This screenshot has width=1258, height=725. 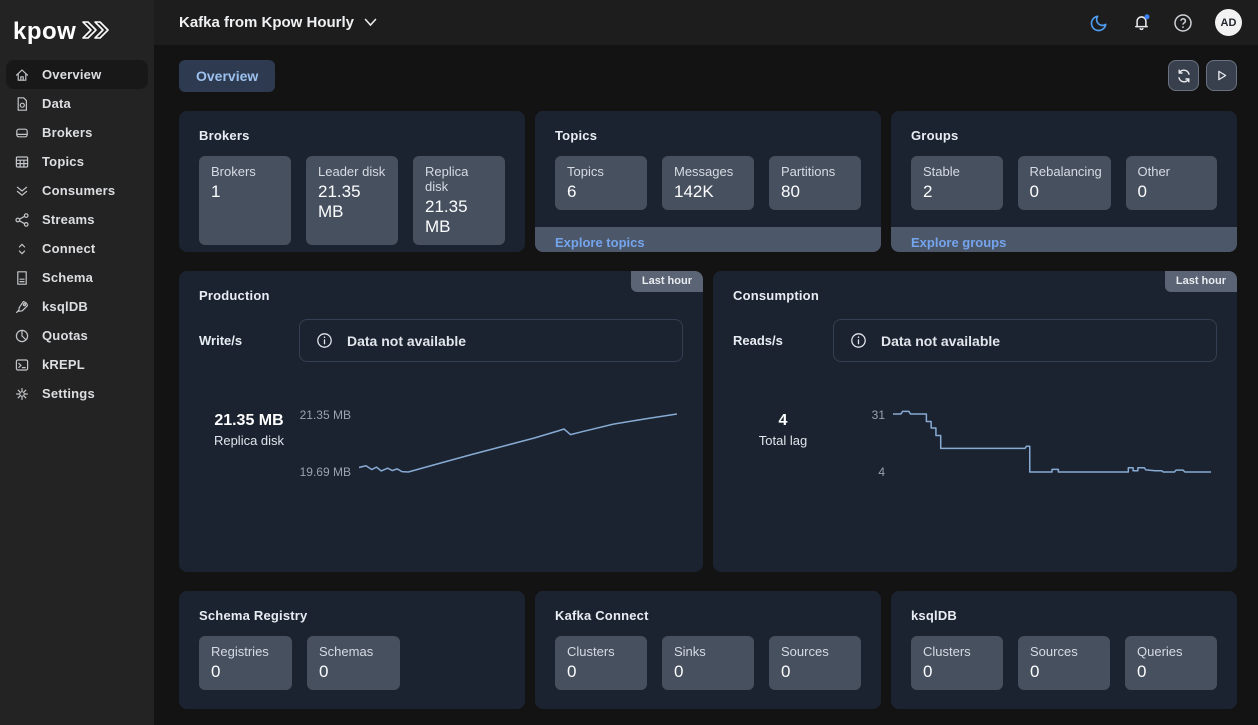 I want to click on production-card-title: Production, so click(x=234, y=295).